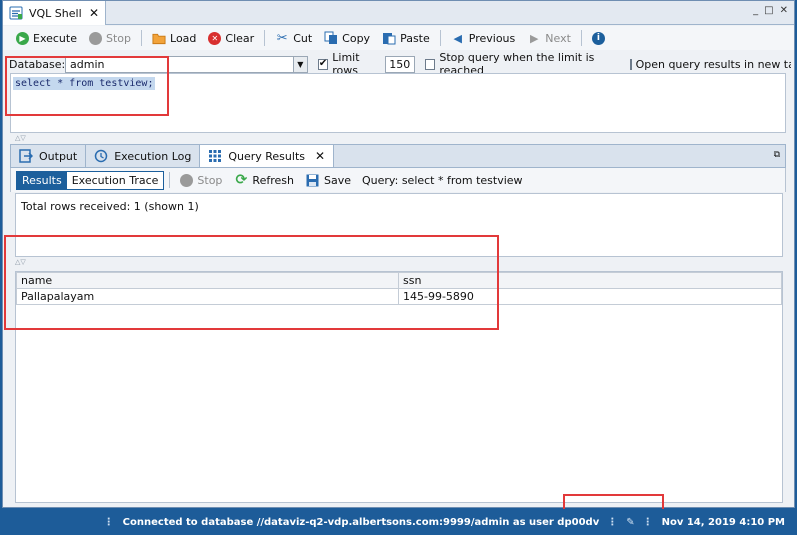 The width and height of the screenshot is (797, 535). I want to click on refresh-button: ⟳ Refresh, so click(264, 180).